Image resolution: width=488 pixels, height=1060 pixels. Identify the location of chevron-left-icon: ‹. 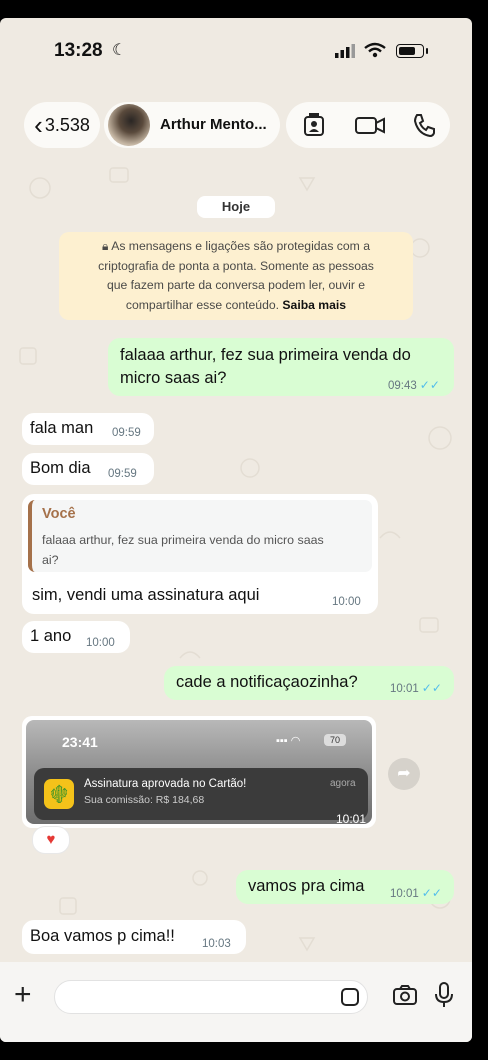
(38, 125).